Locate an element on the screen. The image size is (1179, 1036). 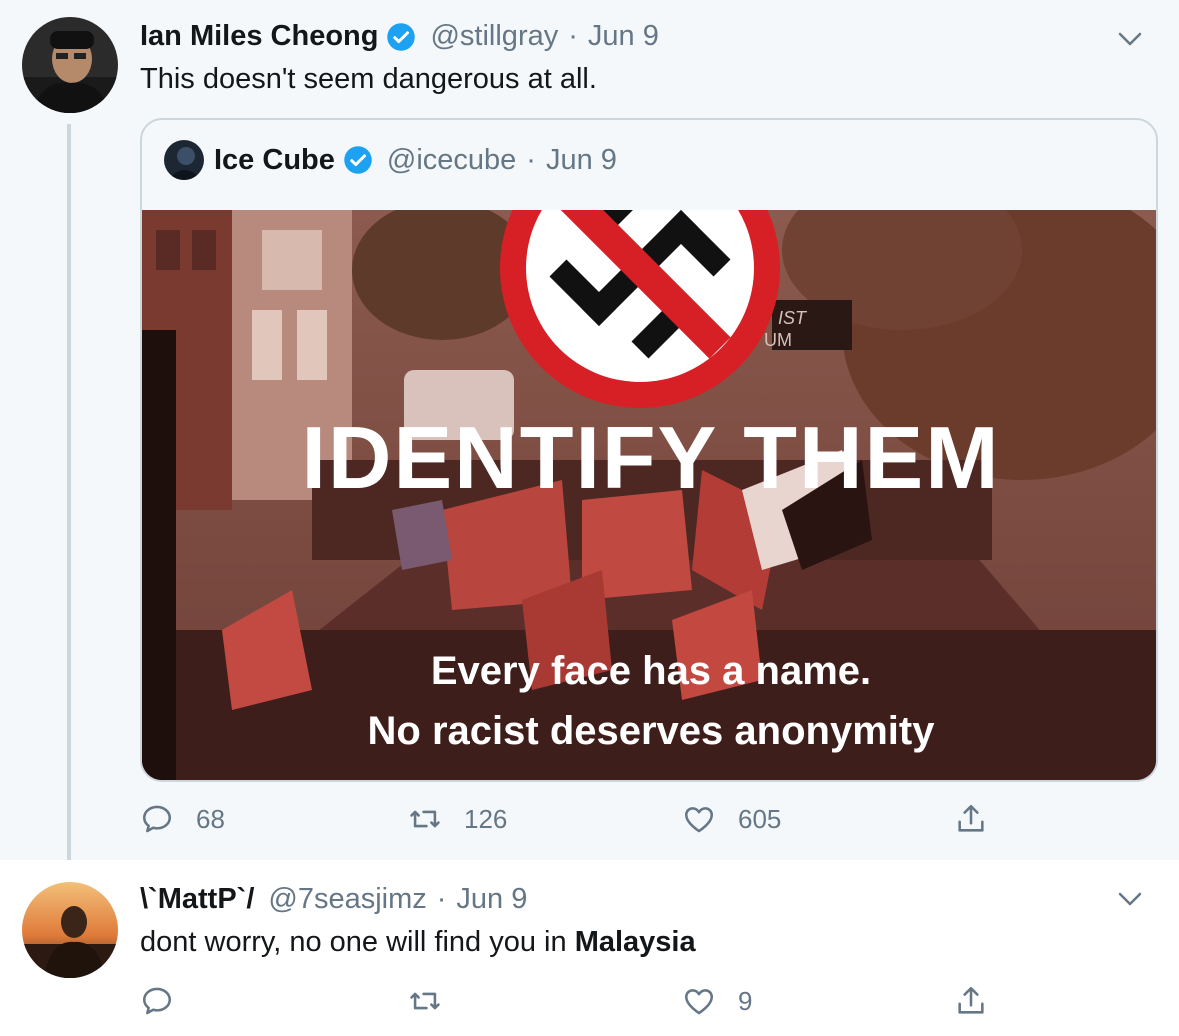
tweet-header: Ian Miles Cheong @stillgray · Jun 9 is located at coordinates (399, 36).